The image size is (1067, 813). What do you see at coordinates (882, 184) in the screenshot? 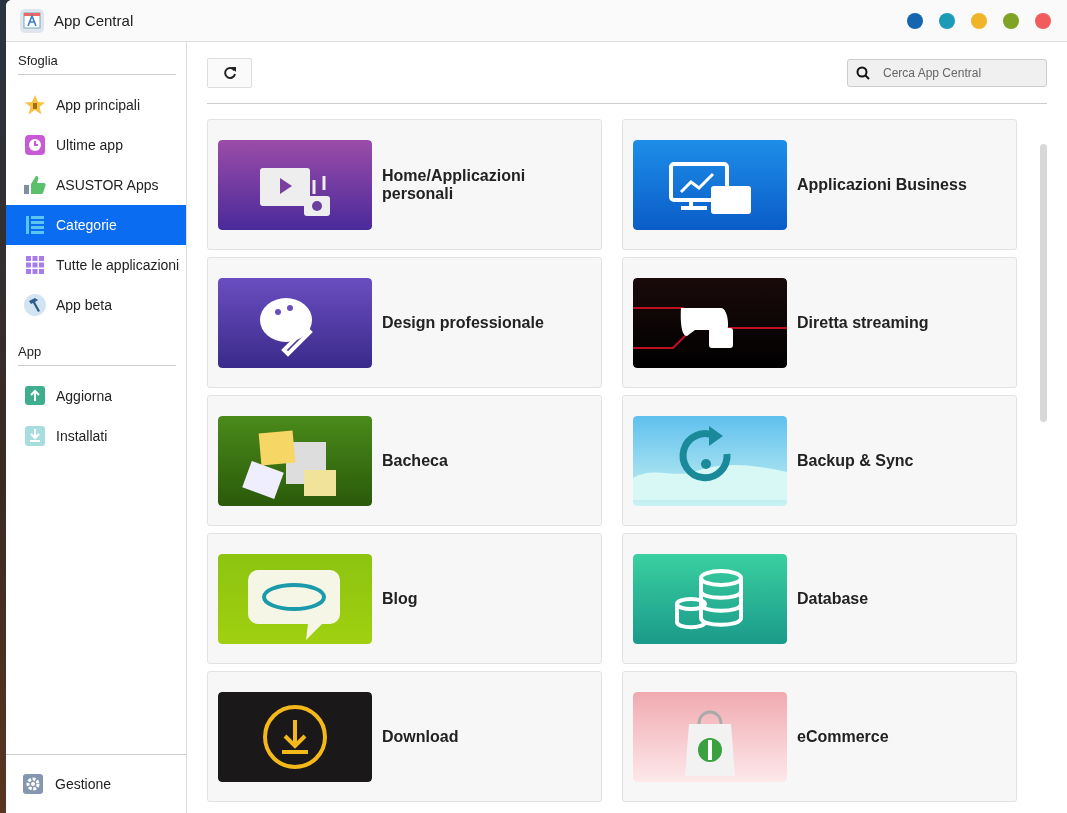
I see `category-title: Applicazioni Business` at bounding box center [882, 184].